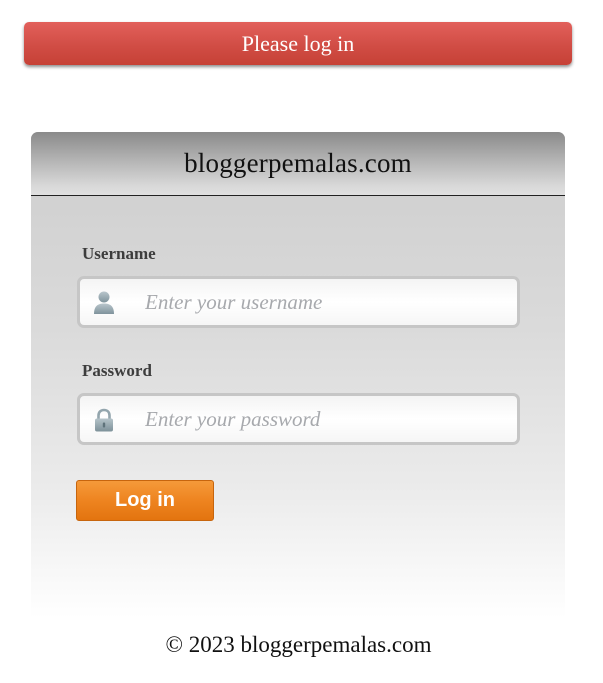 This screenshot has height=683, width=603. Describe the element at coordinates (119, 253) in the screenshot. I see `username-label: Username` at that location.